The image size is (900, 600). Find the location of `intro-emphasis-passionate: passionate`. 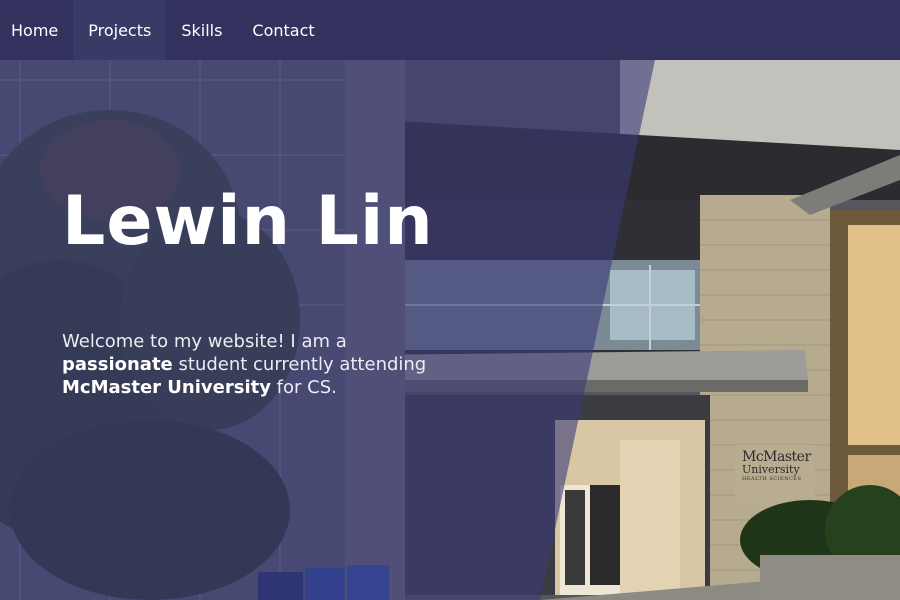

intro-emphasis-passionate: passionate is located at coordinates (117, 364).